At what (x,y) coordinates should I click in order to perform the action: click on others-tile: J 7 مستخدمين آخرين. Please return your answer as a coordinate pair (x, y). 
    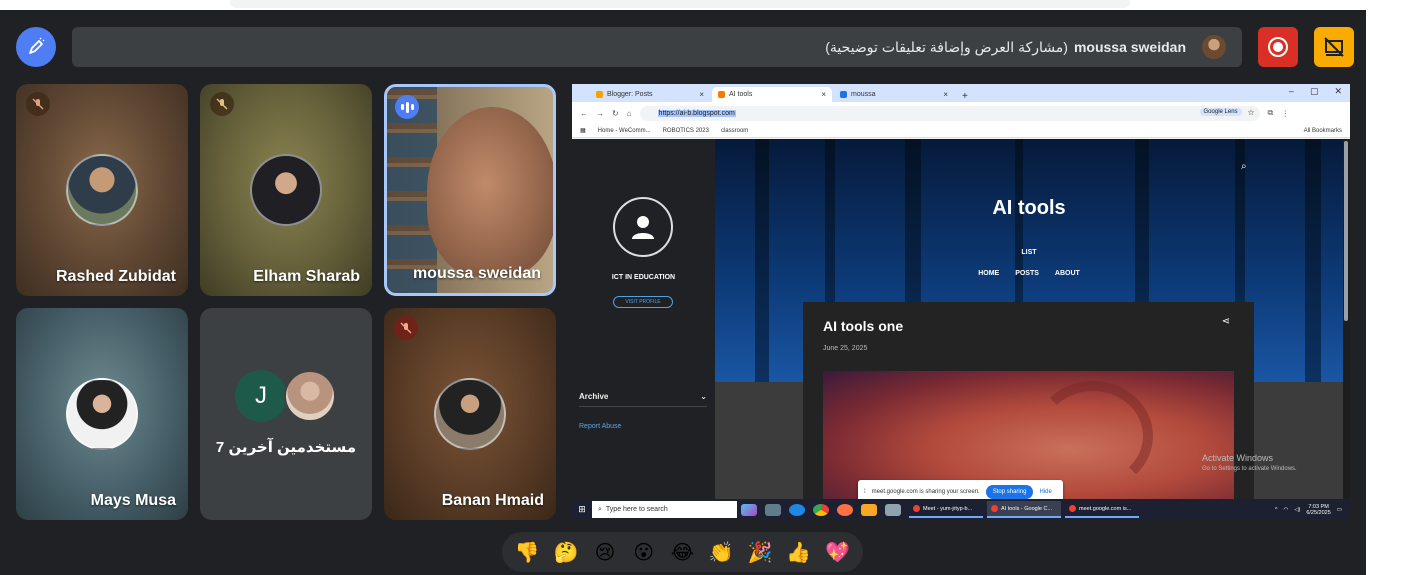
    Looking at the image, I should click on (286, 414).